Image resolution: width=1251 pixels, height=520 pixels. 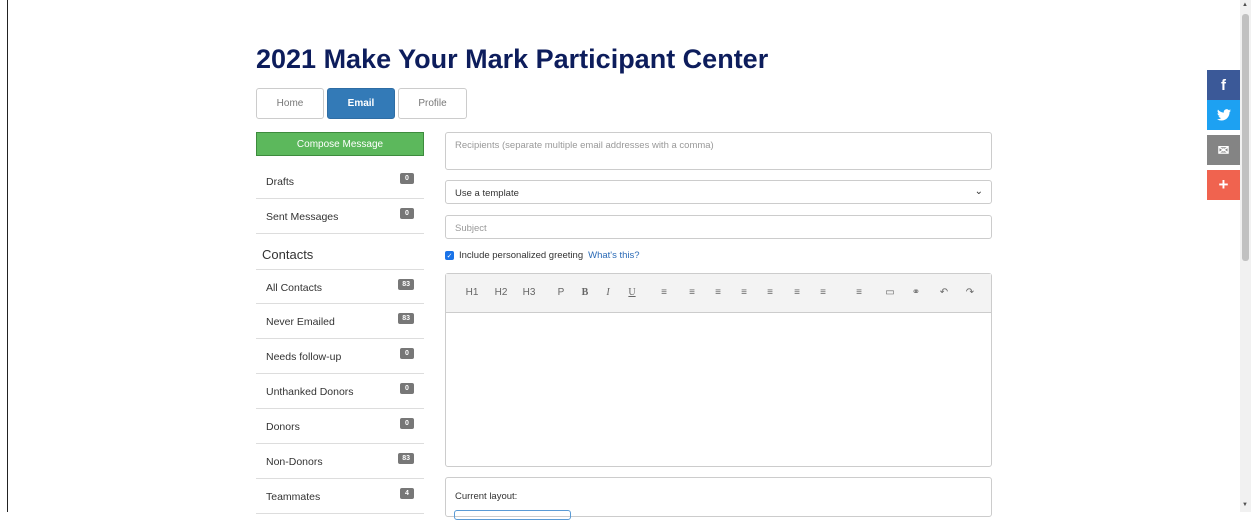 I want to click on numbered-list-icon: ≡, so click(x=692, y=292).